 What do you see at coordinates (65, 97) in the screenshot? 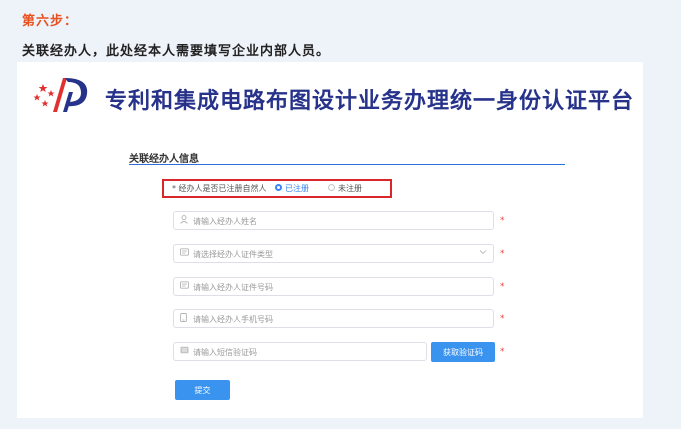
I see `patent-office-logo-icon` at bounding box center [65, 97].